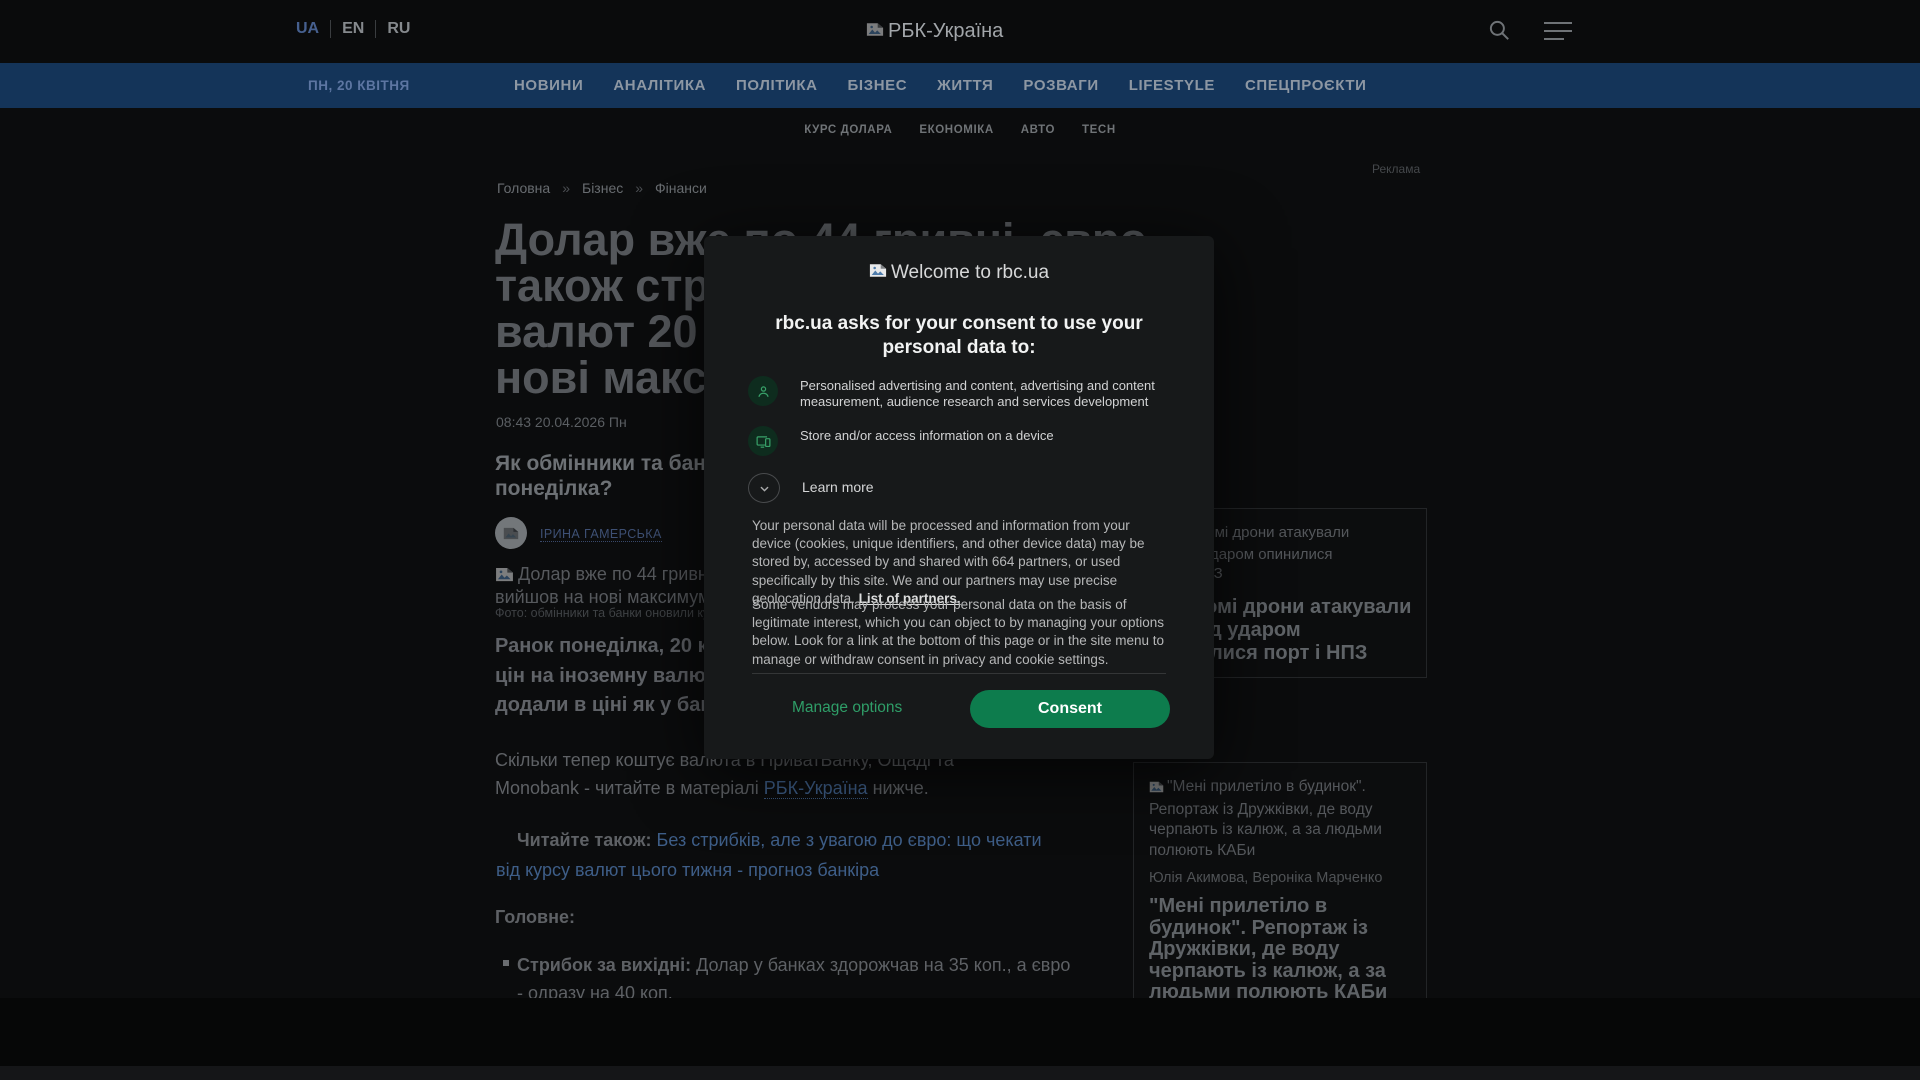 This screenshot has width=1920, height=1080. I want to click on read-also-label: Читайте також:, so click(584, 840).